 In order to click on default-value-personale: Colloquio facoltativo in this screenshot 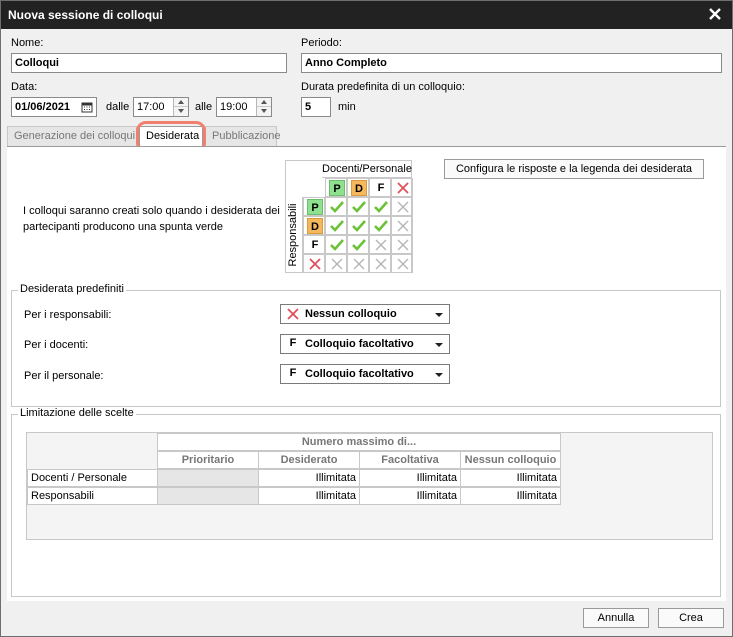, I will do `click(359, 374)`.